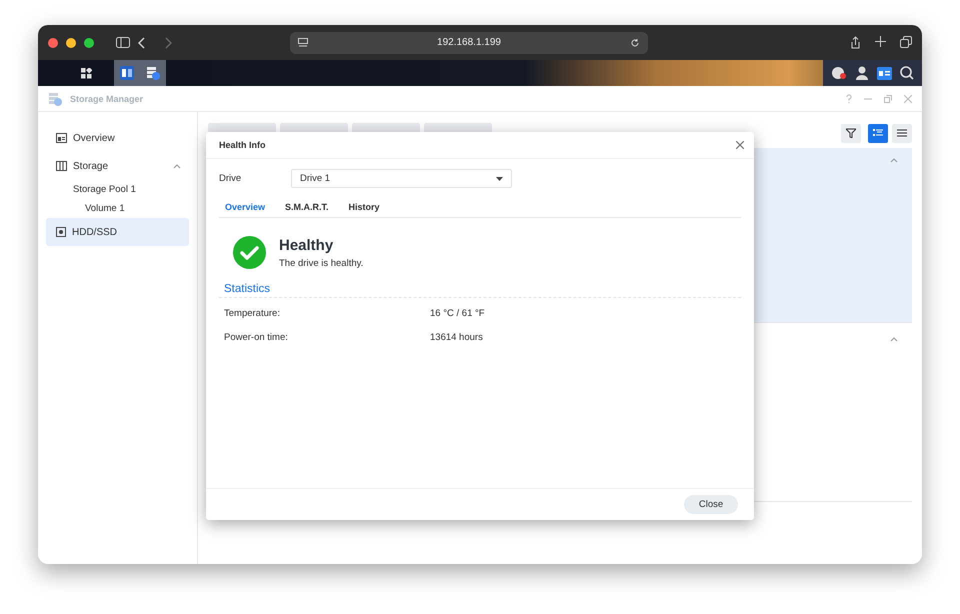  What do you see at coordinates (117, 208) in the screenshot?
I see `sidebar-item: Volume 1` at bounding box center [117, 208].